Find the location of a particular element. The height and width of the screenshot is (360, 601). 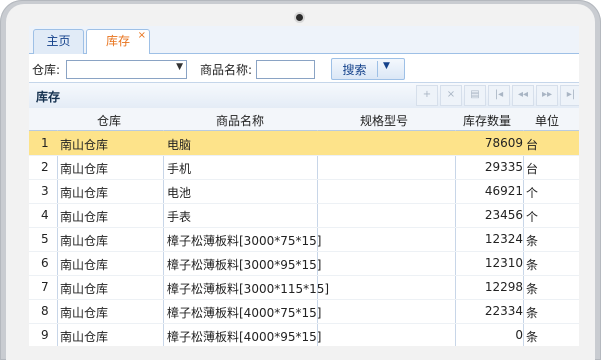

panel-header: 库存 + × ▤ |◂ ◂◂ ▸▸ ▸| is located at coordinates (304, 95).